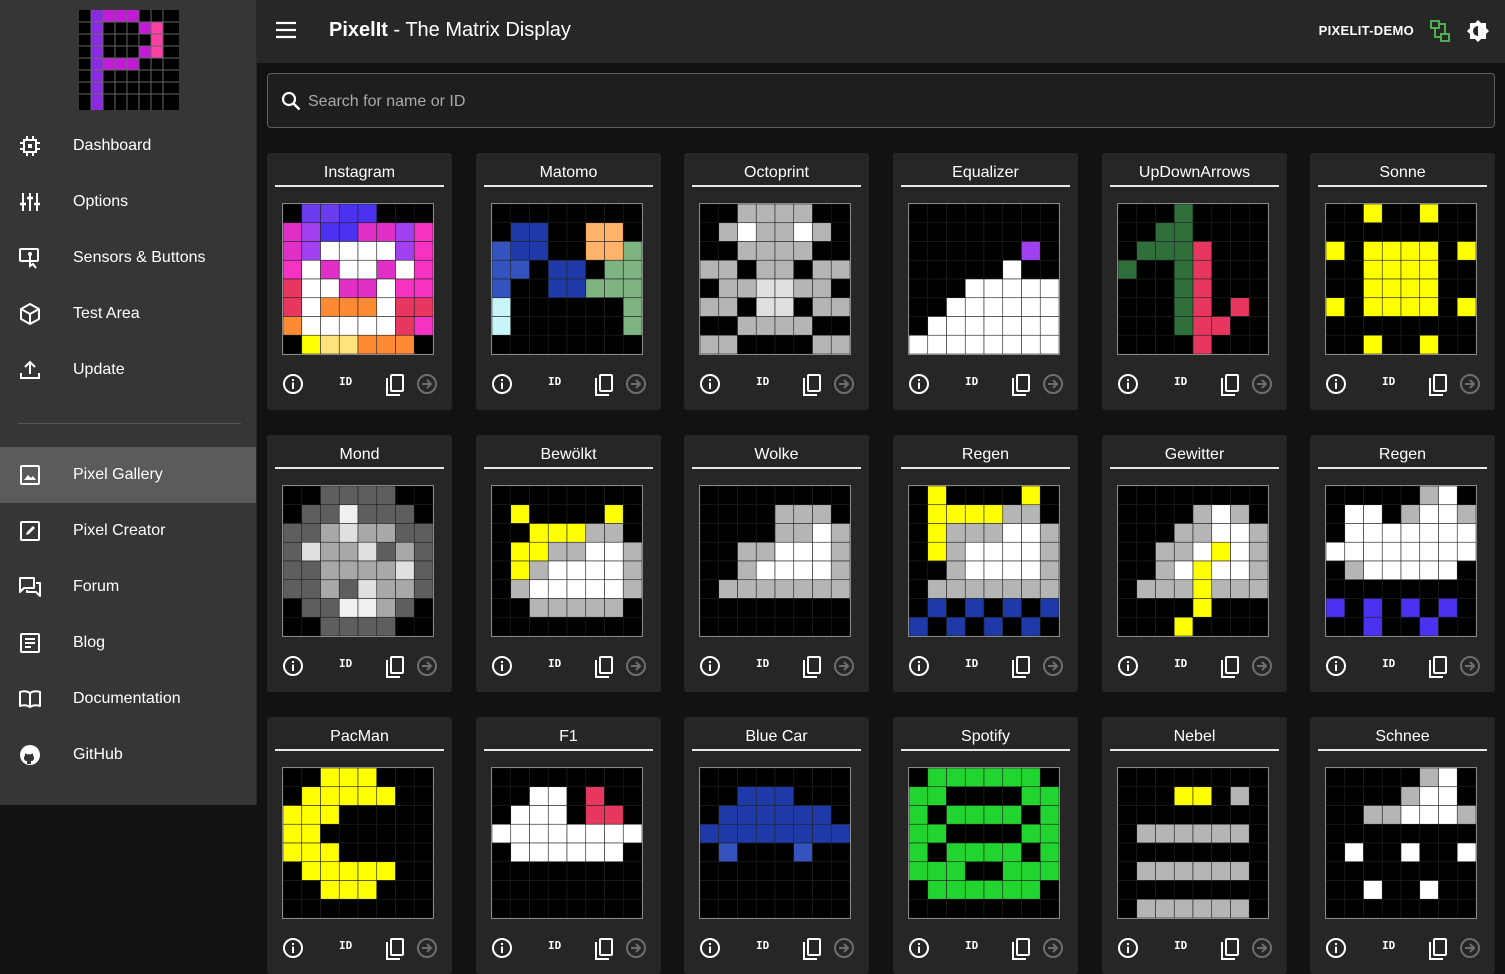  What do you see at coordinates (128, 643) in the screenshot?
I see `sidebar-item-blog: Blog` at bounding box center [128, 643].